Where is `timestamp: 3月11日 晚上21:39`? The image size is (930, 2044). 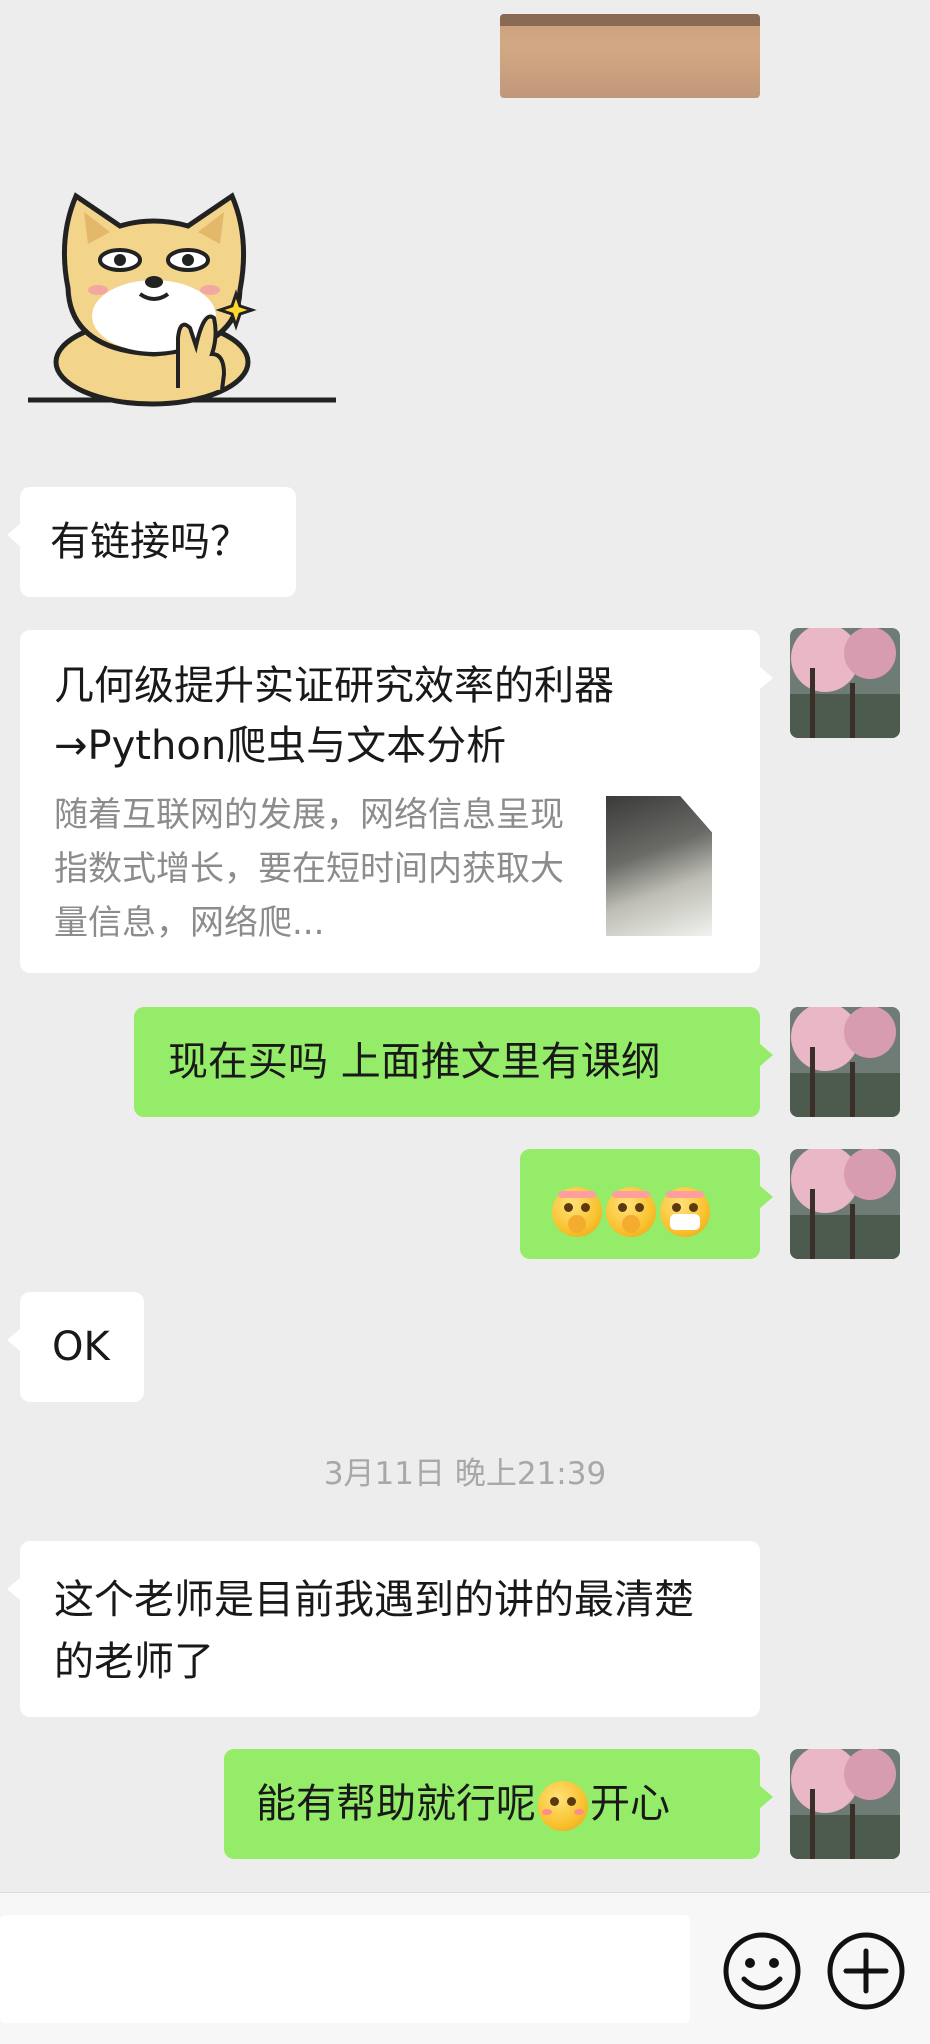 timestamp: 3月11日 晚上21:39 is located at coordinates (465, 1474).